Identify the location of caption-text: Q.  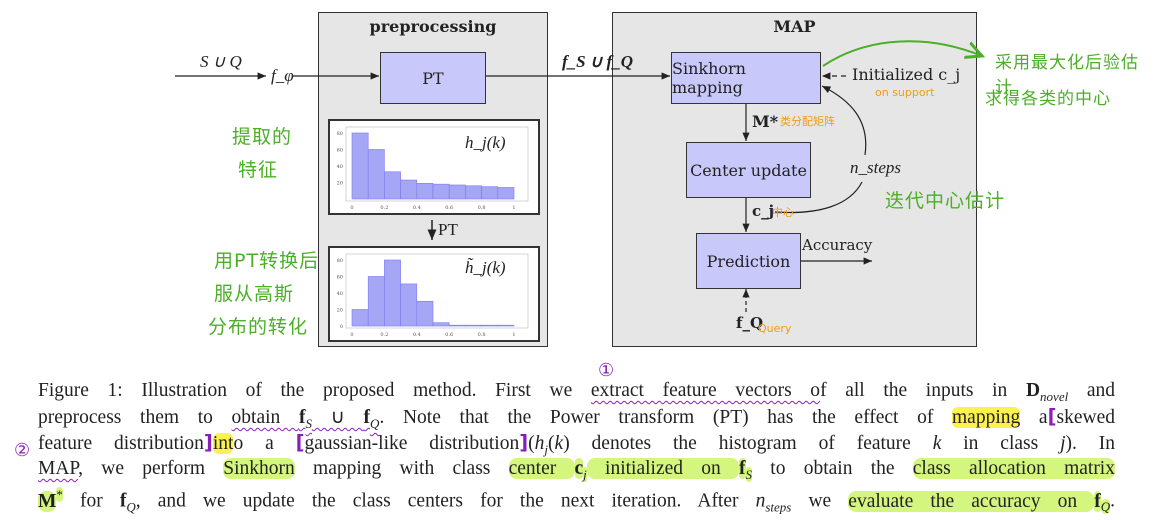
(131, 507).